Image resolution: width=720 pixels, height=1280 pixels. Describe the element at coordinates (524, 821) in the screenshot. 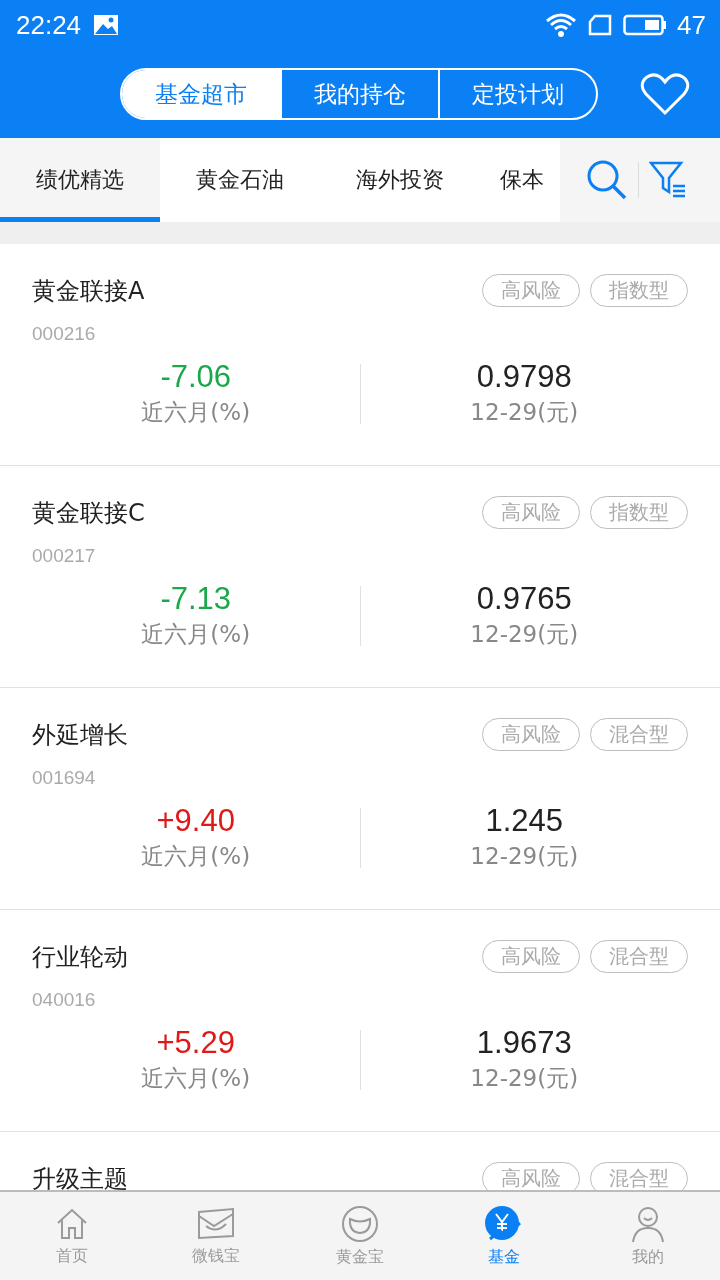

I see `fund-nav: 1.245` at that location.